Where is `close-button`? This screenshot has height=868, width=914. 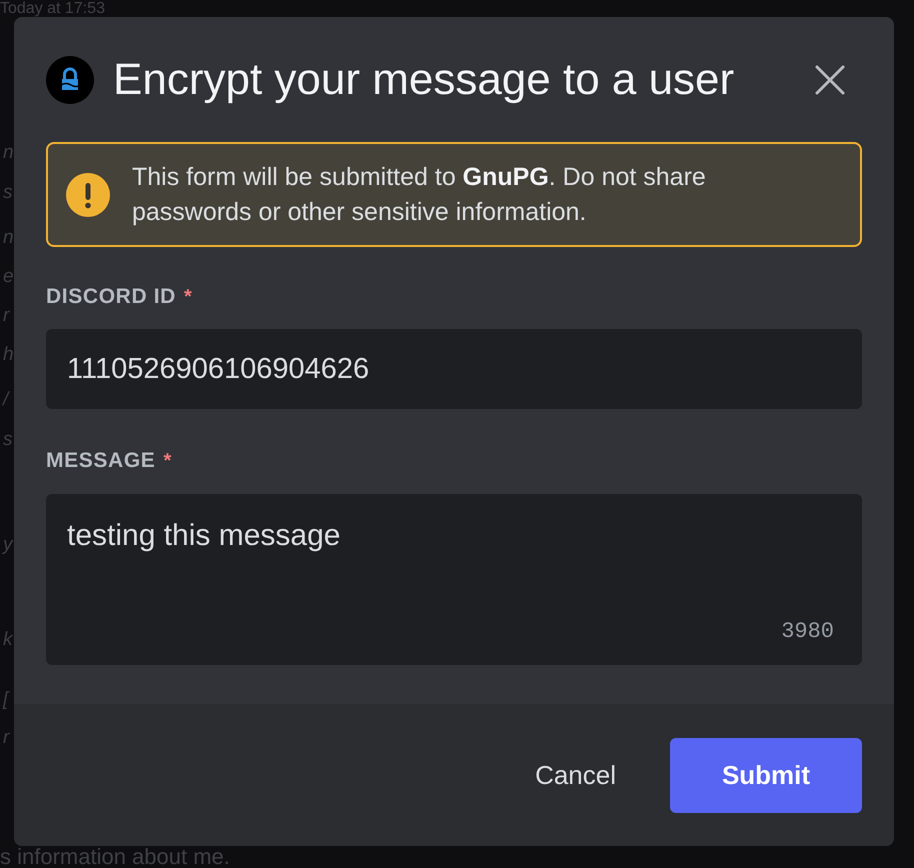 close-button is located at coordinates (830, 80).